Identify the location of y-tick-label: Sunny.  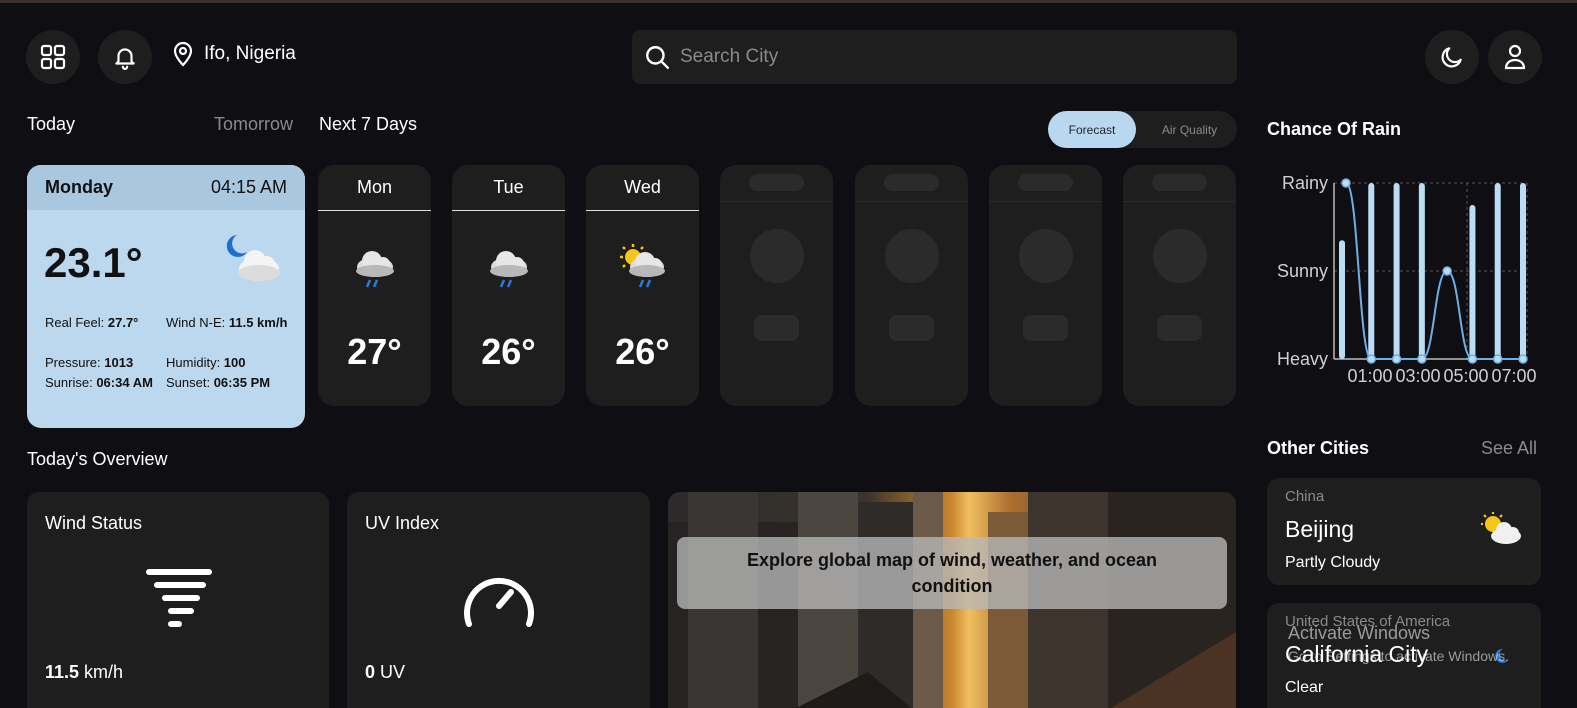
(1302, 271).